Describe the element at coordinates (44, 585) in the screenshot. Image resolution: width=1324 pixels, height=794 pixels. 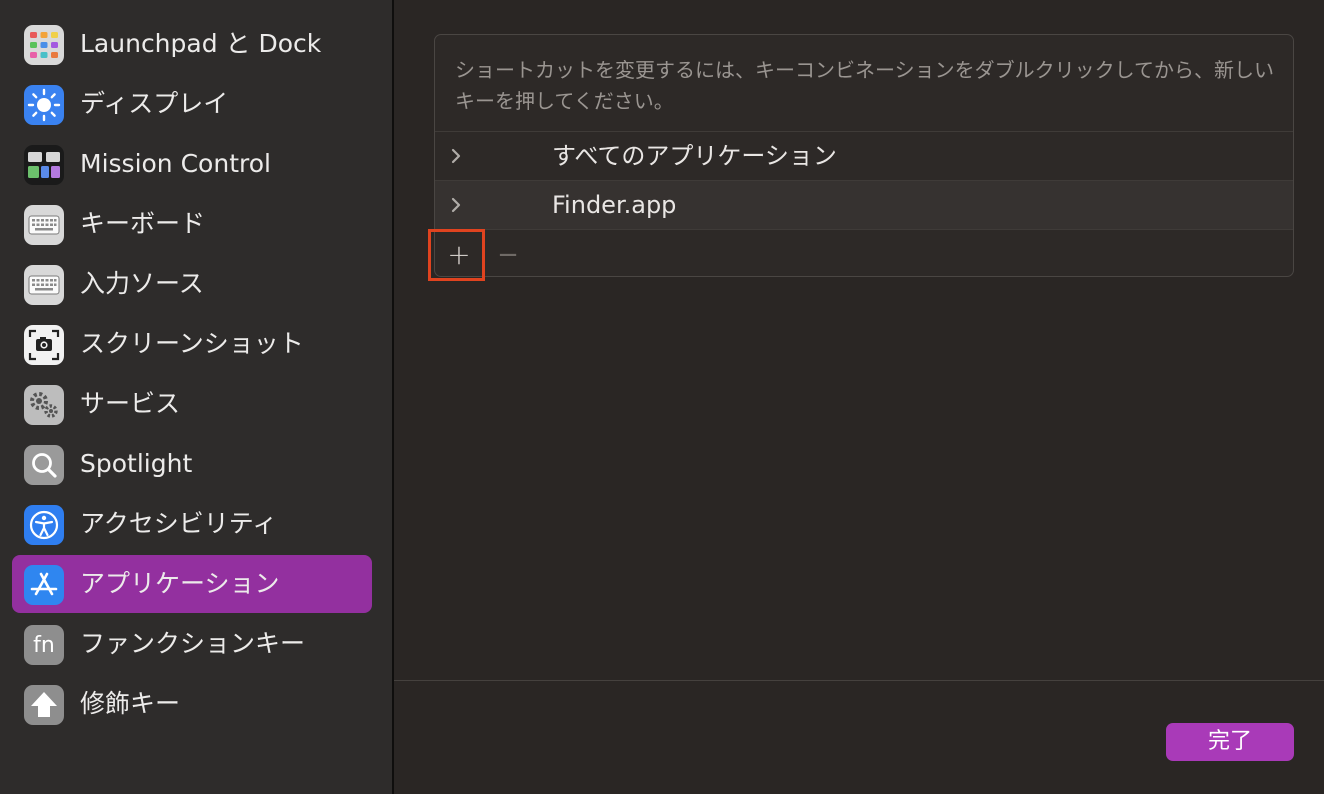
I see `app-store-icon` at that location.